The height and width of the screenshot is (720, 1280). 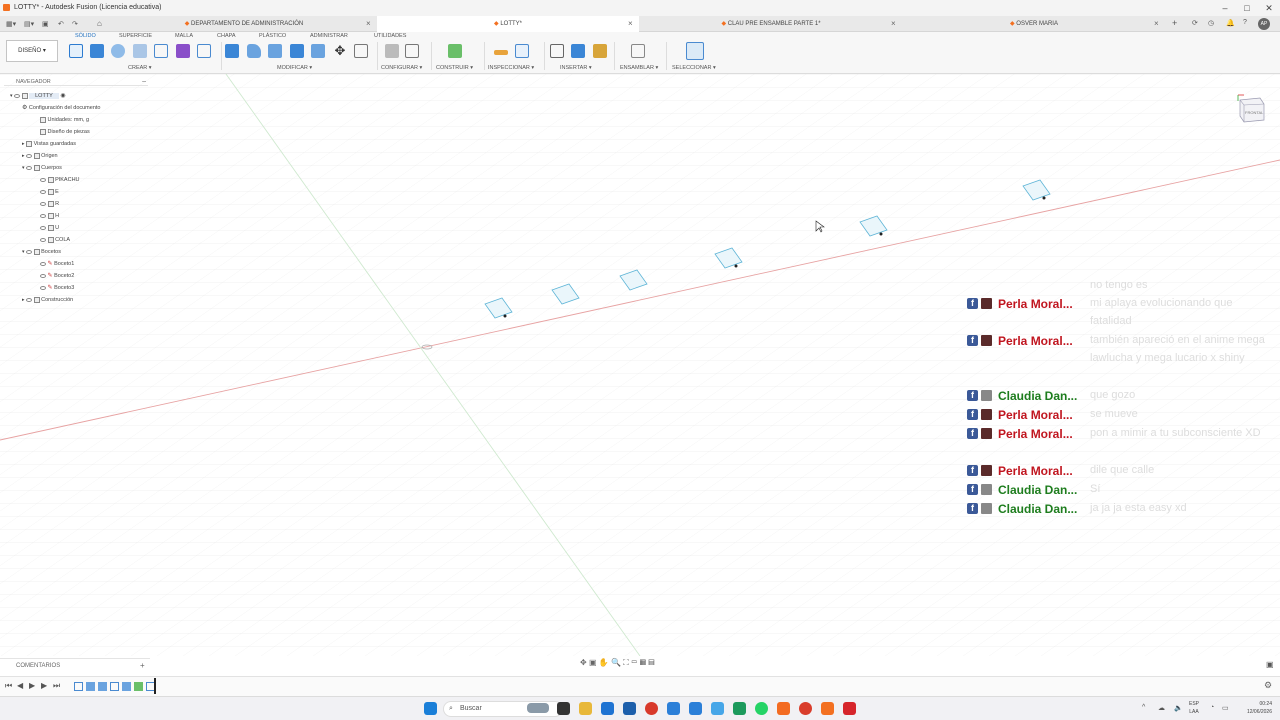 I want to click on align-icon, so click(x=361, y=51).